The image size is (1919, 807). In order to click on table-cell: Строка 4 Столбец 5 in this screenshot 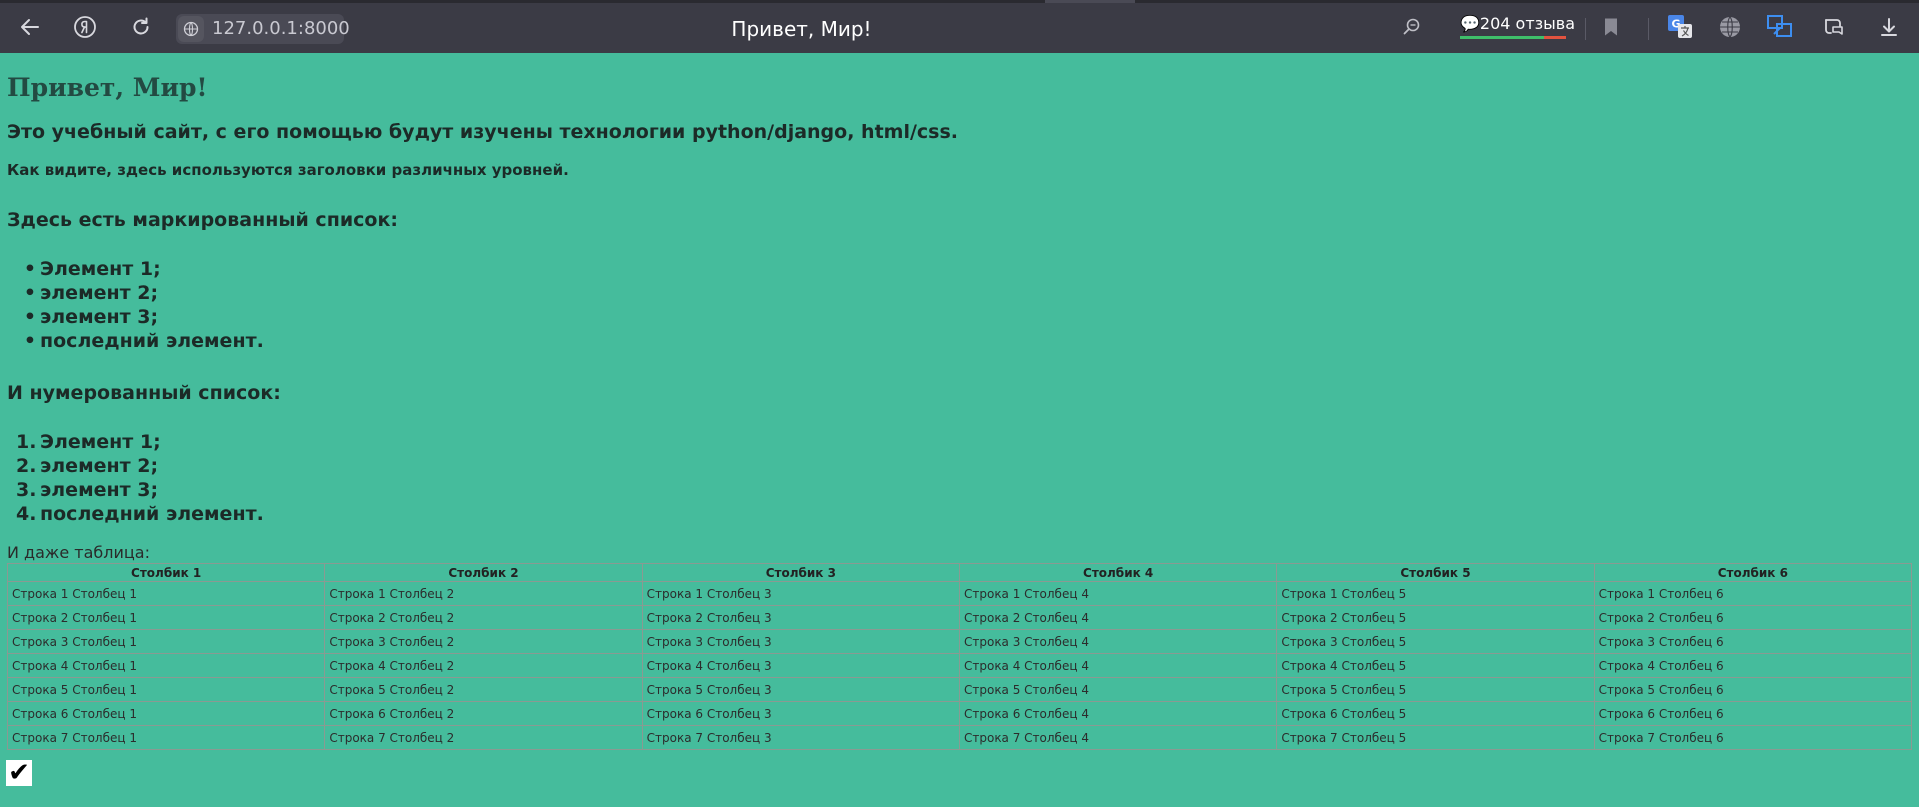, I will do `click(1435, 665)`.